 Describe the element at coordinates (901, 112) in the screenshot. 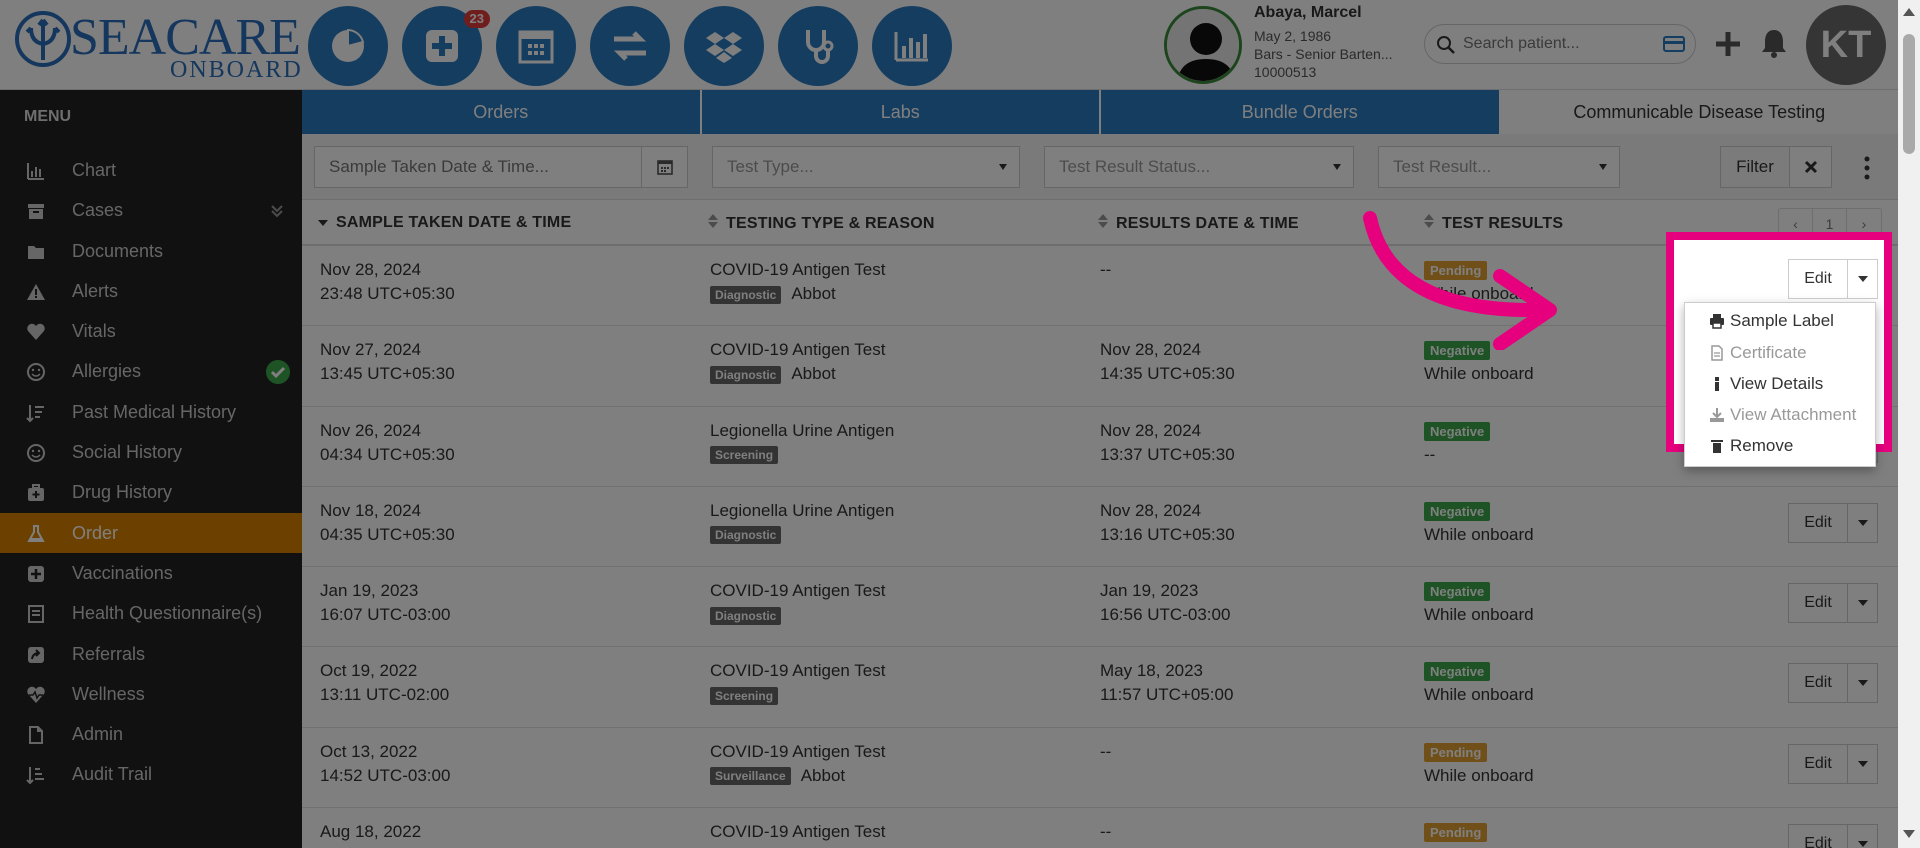

I see `tab-labs: Labs` at that location.